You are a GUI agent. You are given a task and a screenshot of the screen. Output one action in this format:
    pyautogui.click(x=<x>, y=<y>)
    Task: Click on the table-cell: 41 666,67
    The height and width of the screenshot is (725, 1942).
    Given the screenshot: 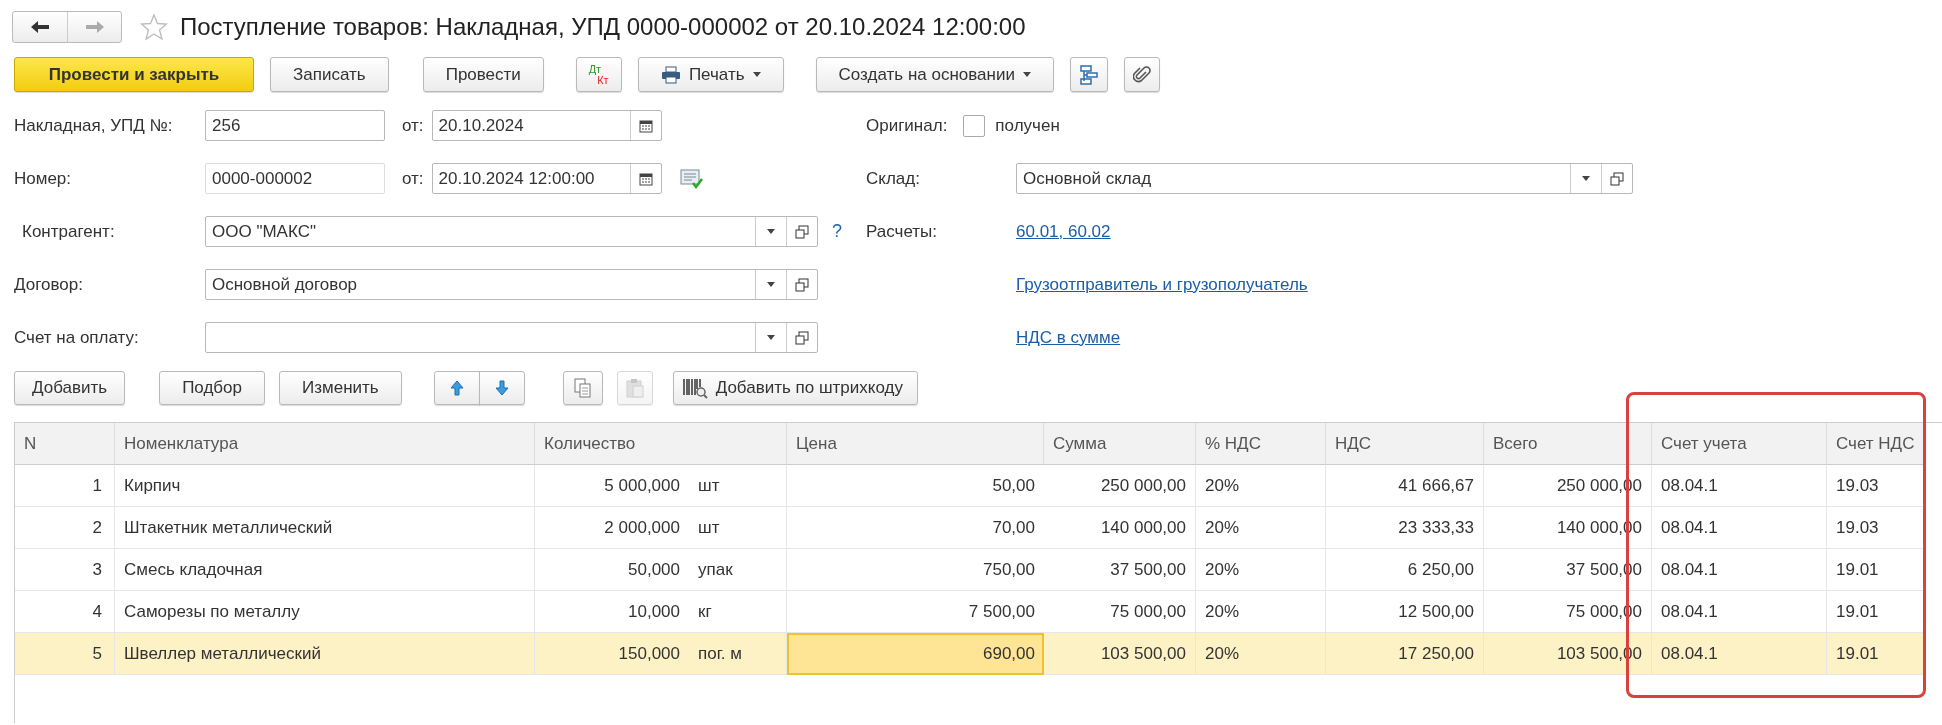 What is the action you would take?
    pyautogui.click(x=1405, y=486)
    